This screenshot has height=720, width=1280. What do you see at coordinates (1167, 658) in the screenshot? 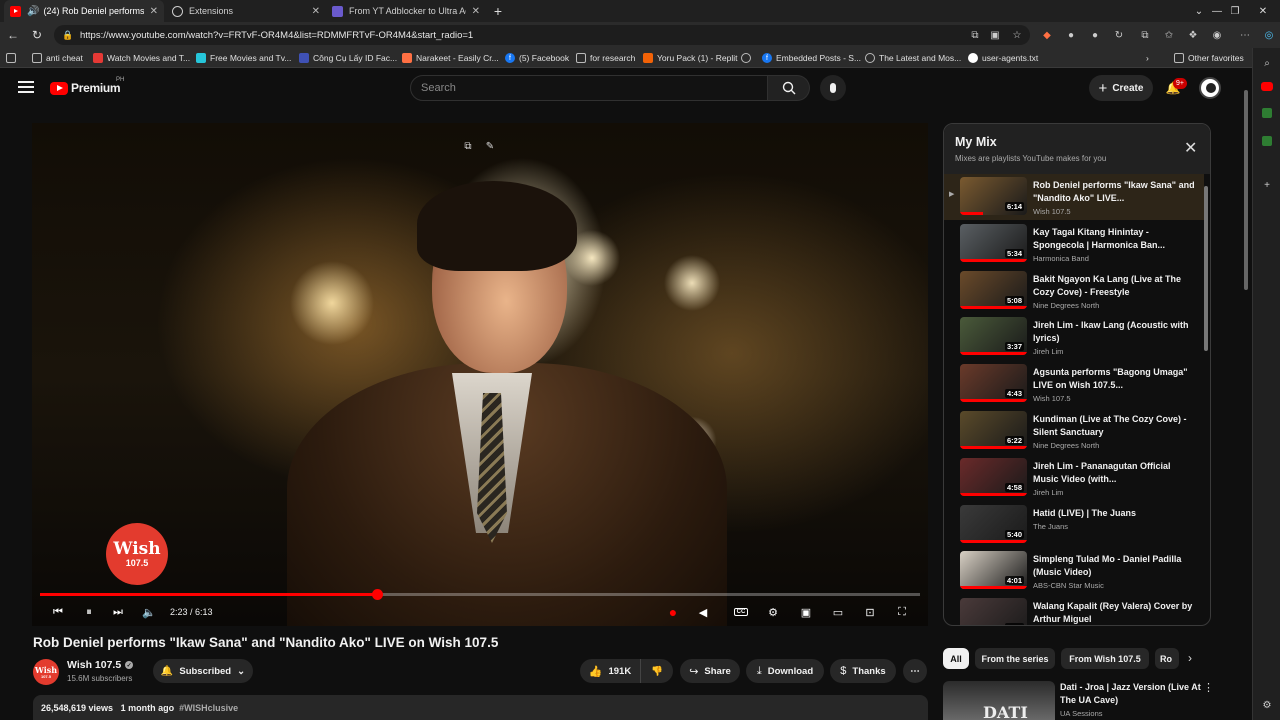
I see `chip-partial: Ro` at bounding box center [1167, 658].